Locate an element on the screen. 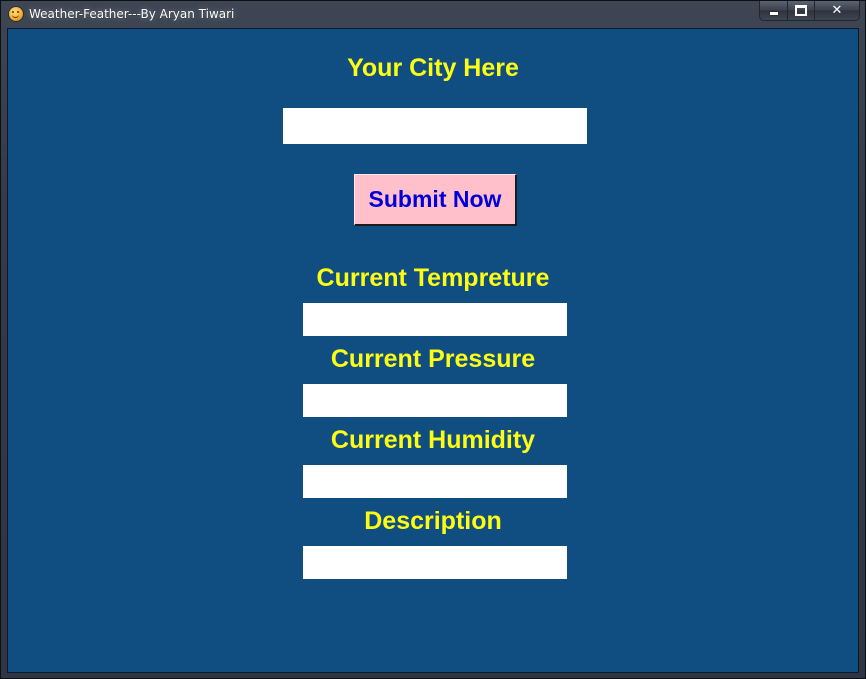 The image size is (866, 679). submit-button: Submit Now is located at coordinates (435, 200).